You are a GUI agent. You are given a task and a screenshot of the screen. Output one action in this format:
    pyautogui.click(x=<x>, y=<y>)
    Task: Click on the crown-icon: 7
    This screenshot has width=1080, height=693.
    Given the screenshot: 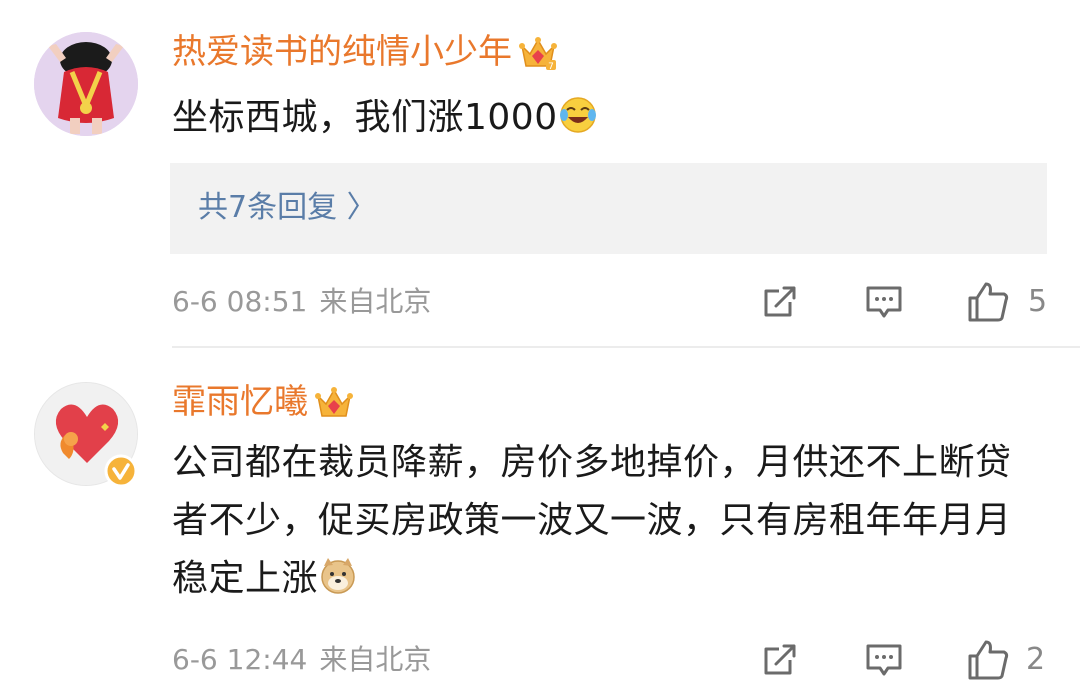 What is the action you would take?
    pyautogui.click(x=538, y=54)
    